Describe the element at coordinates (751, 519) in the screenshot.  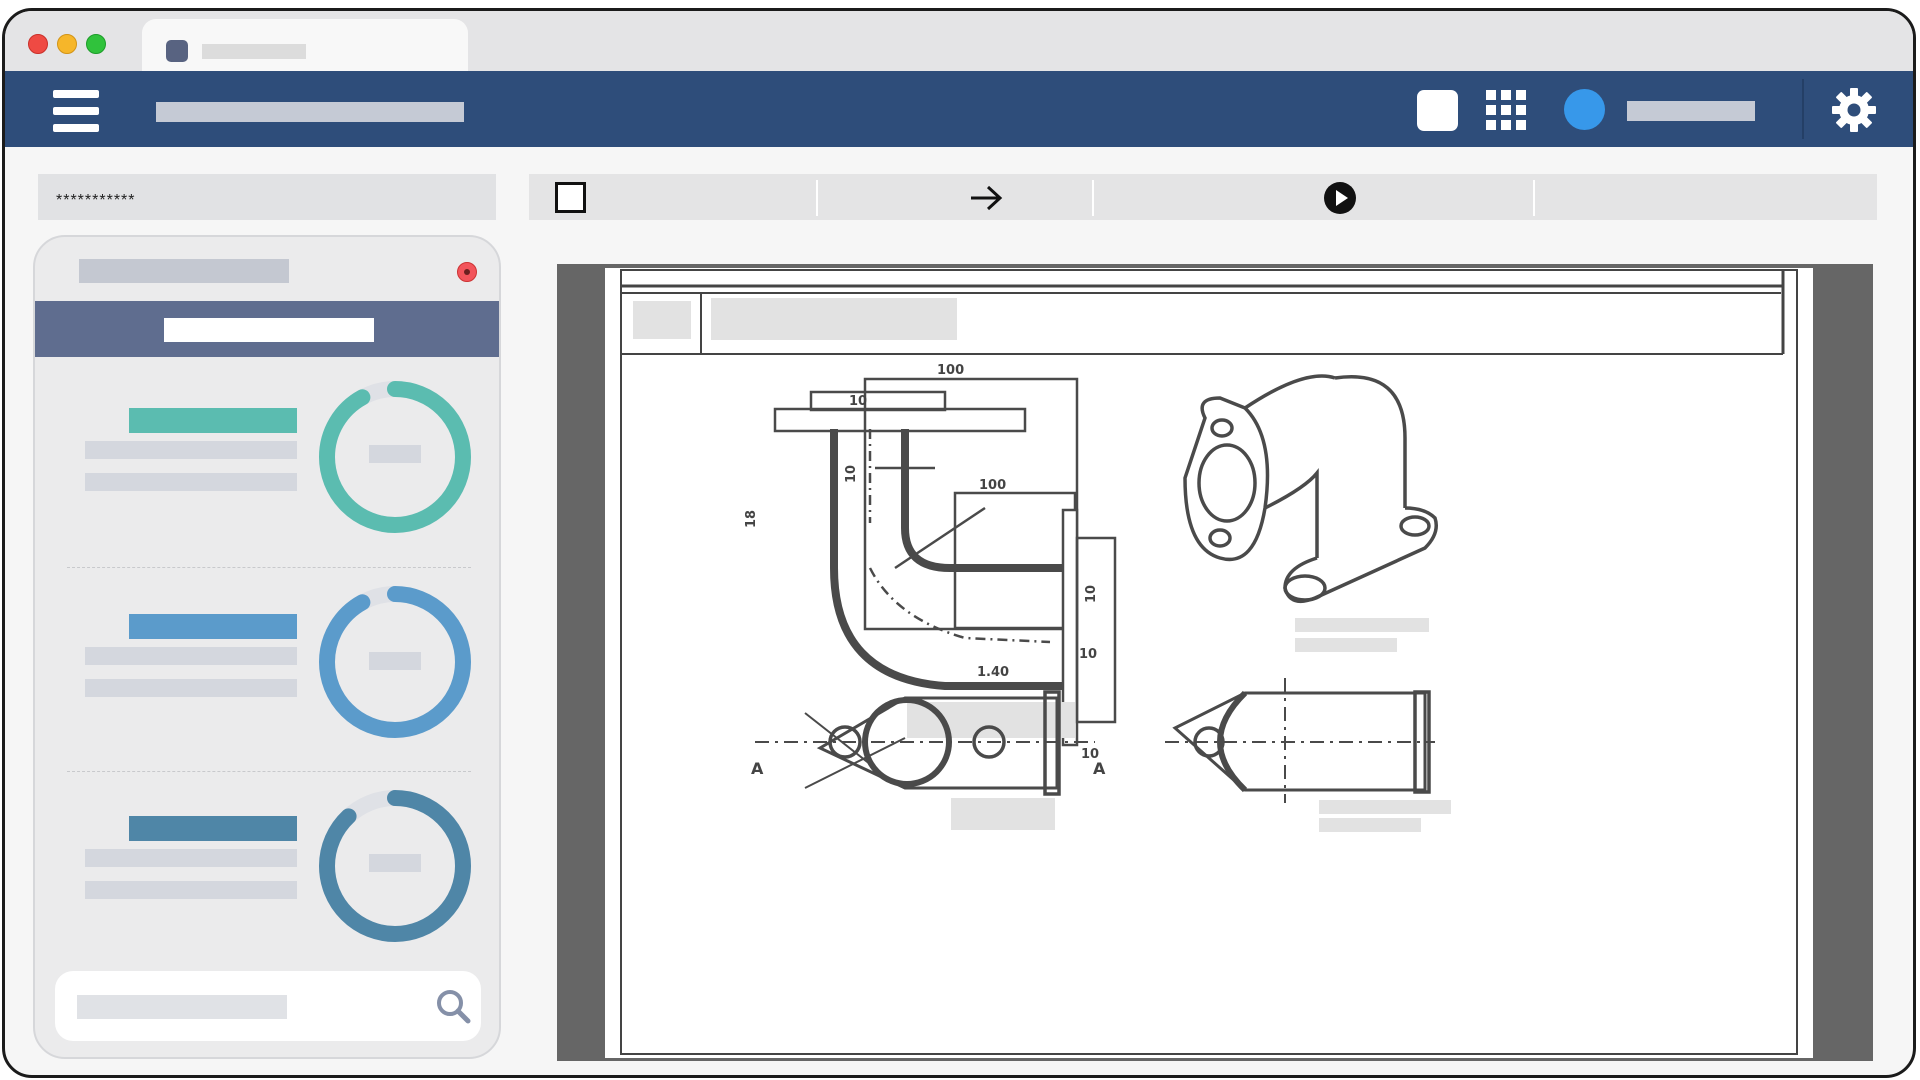
I see `dim-label: 18` at that location.